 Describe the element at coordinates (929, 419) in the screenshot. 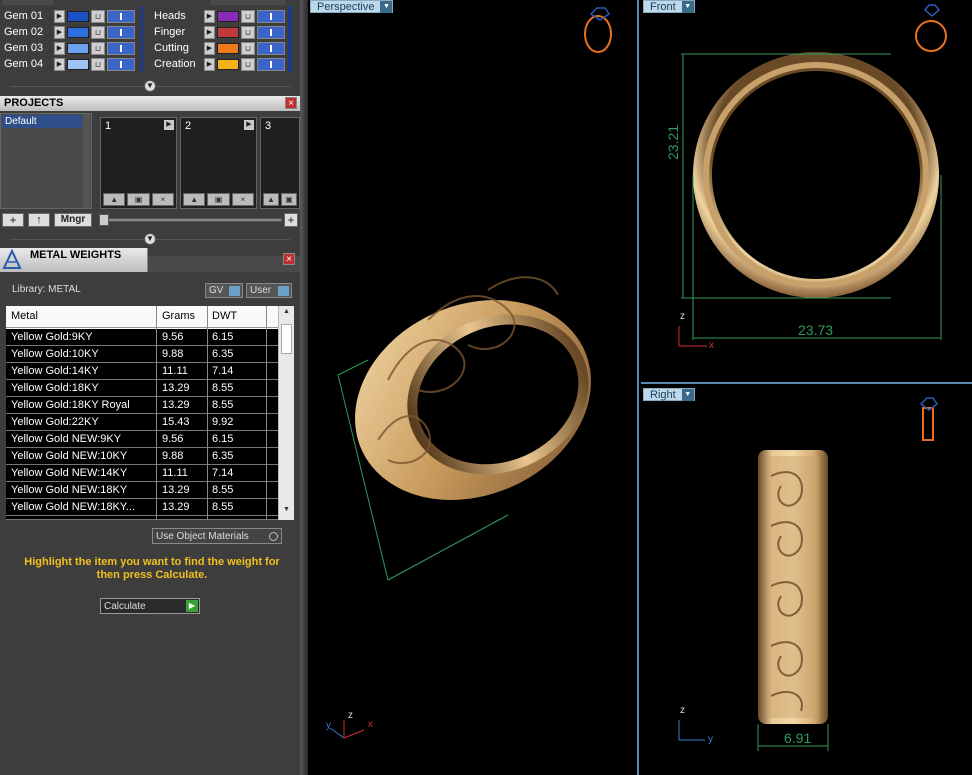

I see `right-nav-ring-icon` at that location.